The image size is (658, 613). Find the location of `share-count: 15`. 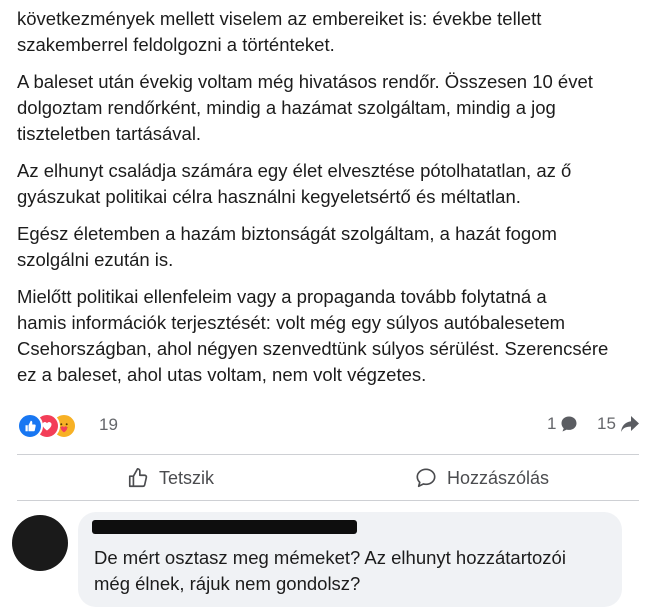

share-count: 15 is located at coordinates (618, 424).